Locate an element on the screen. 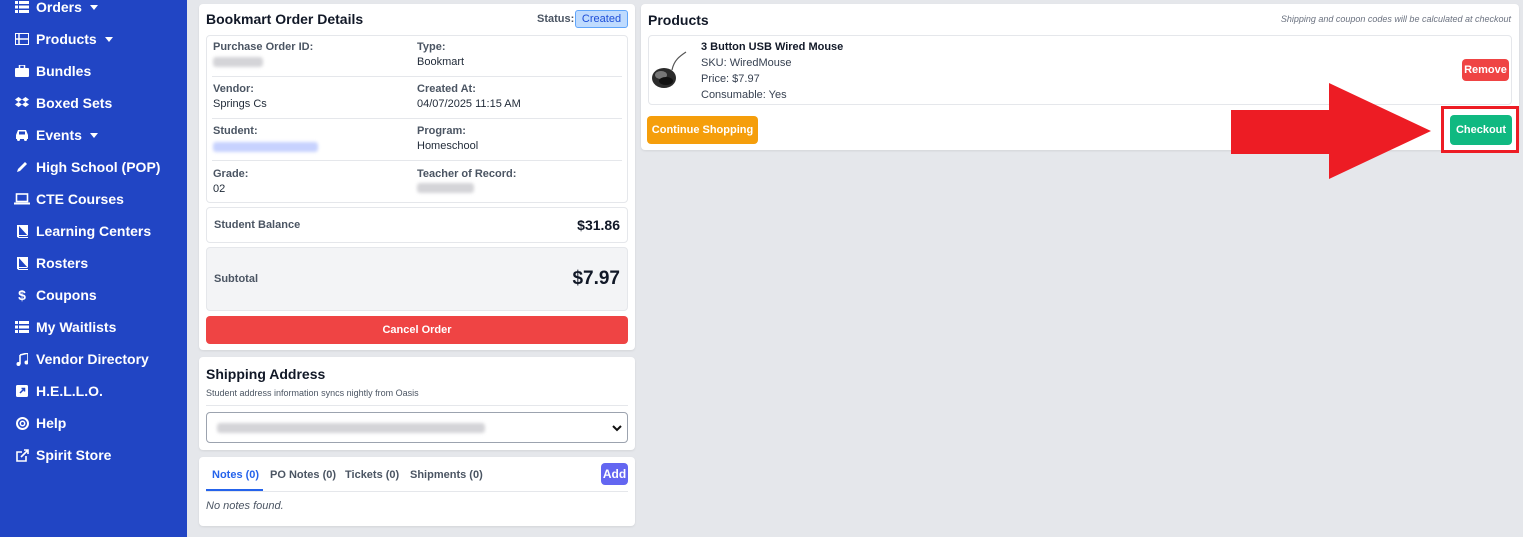 The height and width of the screenshot is (537, 1523). address-select is located at coordinates (417, 427).